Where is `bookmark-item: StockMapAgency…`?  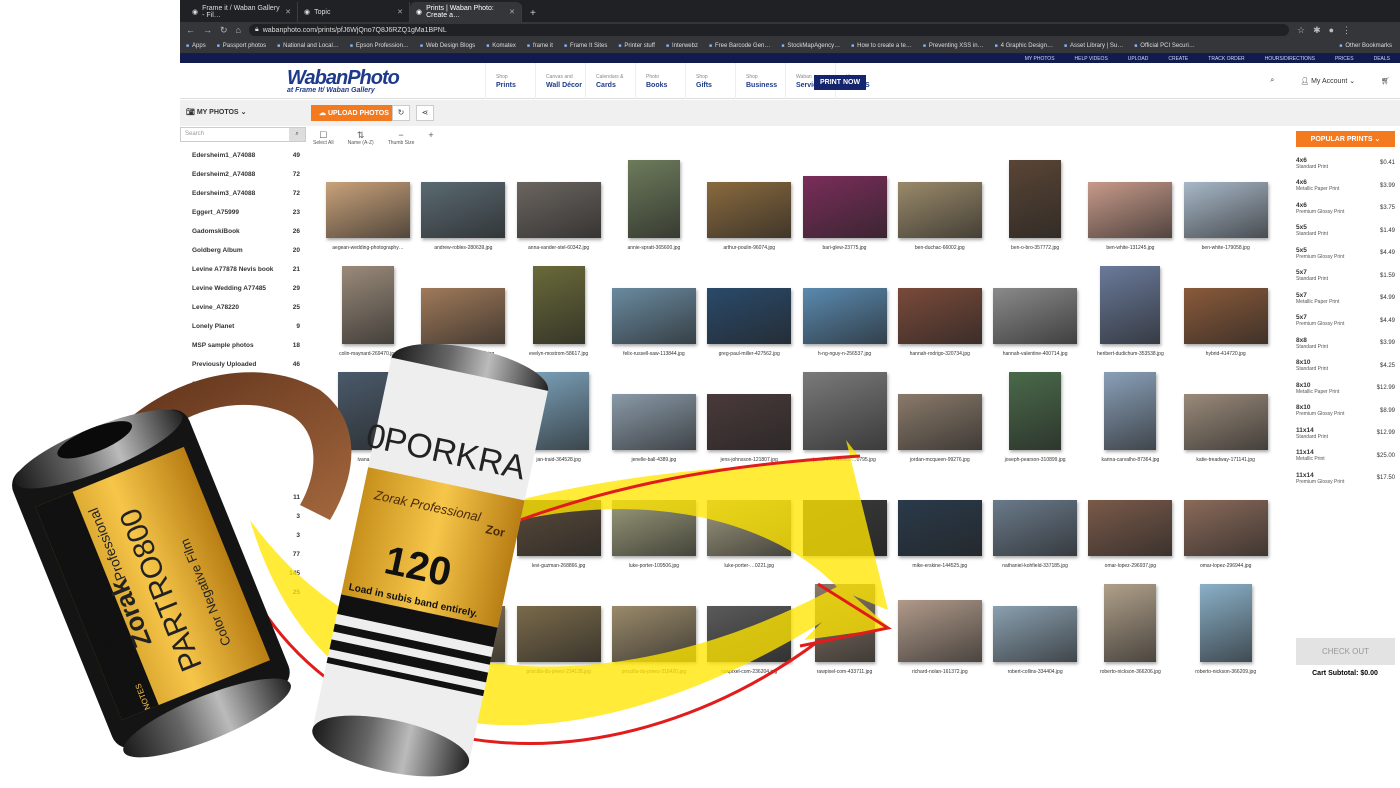 bookmark-item: StockMapAgency… is located at coordinates (810, 46).